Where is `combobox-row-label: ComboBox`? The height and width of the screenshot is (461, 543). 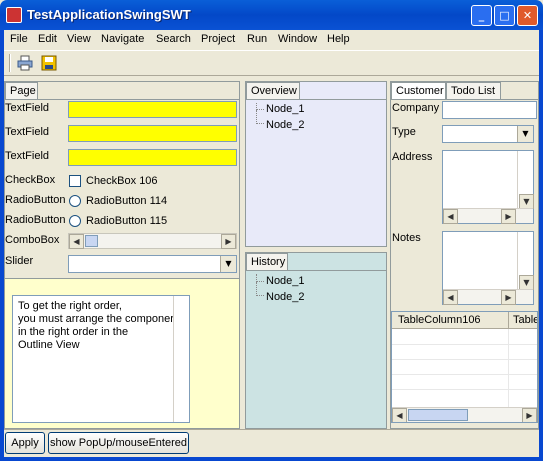 combobox-row-label: ComboBox is located at coordinates (32, 240).